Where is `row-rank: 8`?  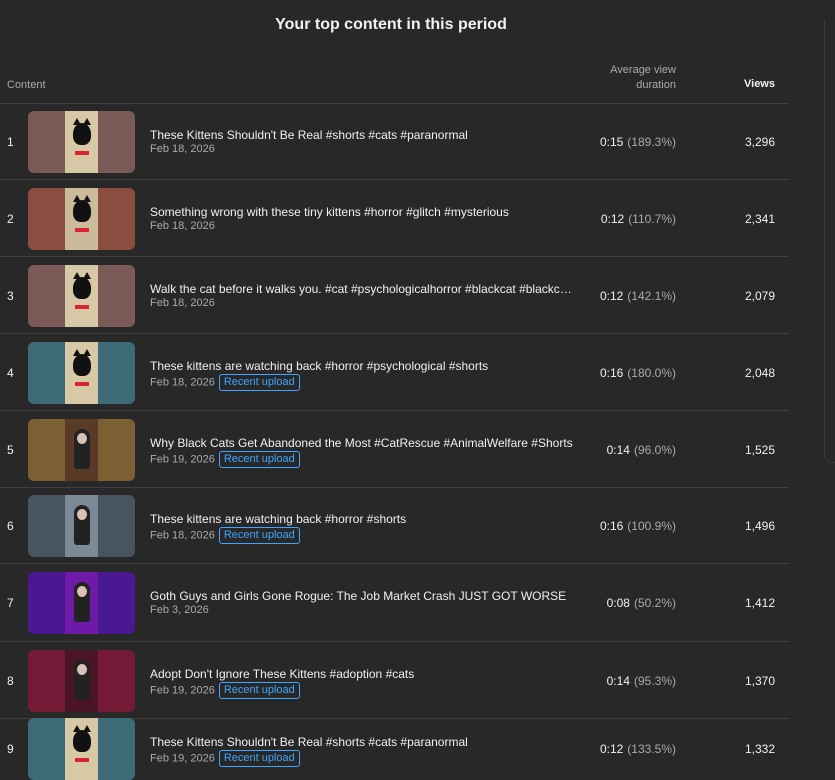 row-rank: 8 is located at coordinates (10, 680).